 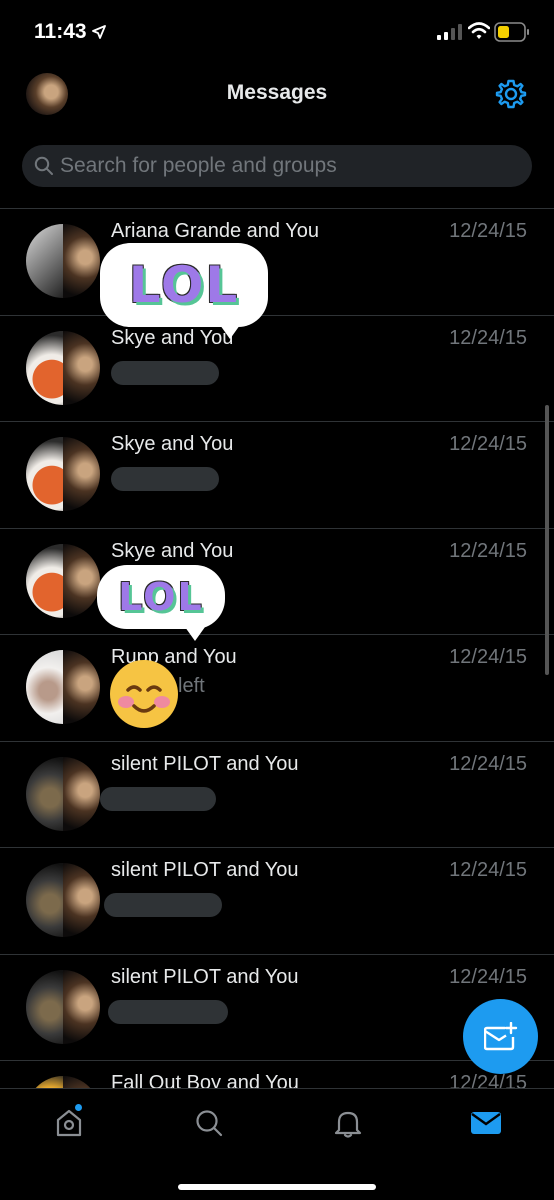 What do you see at coordinates (144, 694) in the screenshot?
I see `smiling-emoji-sticker` at bounding box center [144, 694].